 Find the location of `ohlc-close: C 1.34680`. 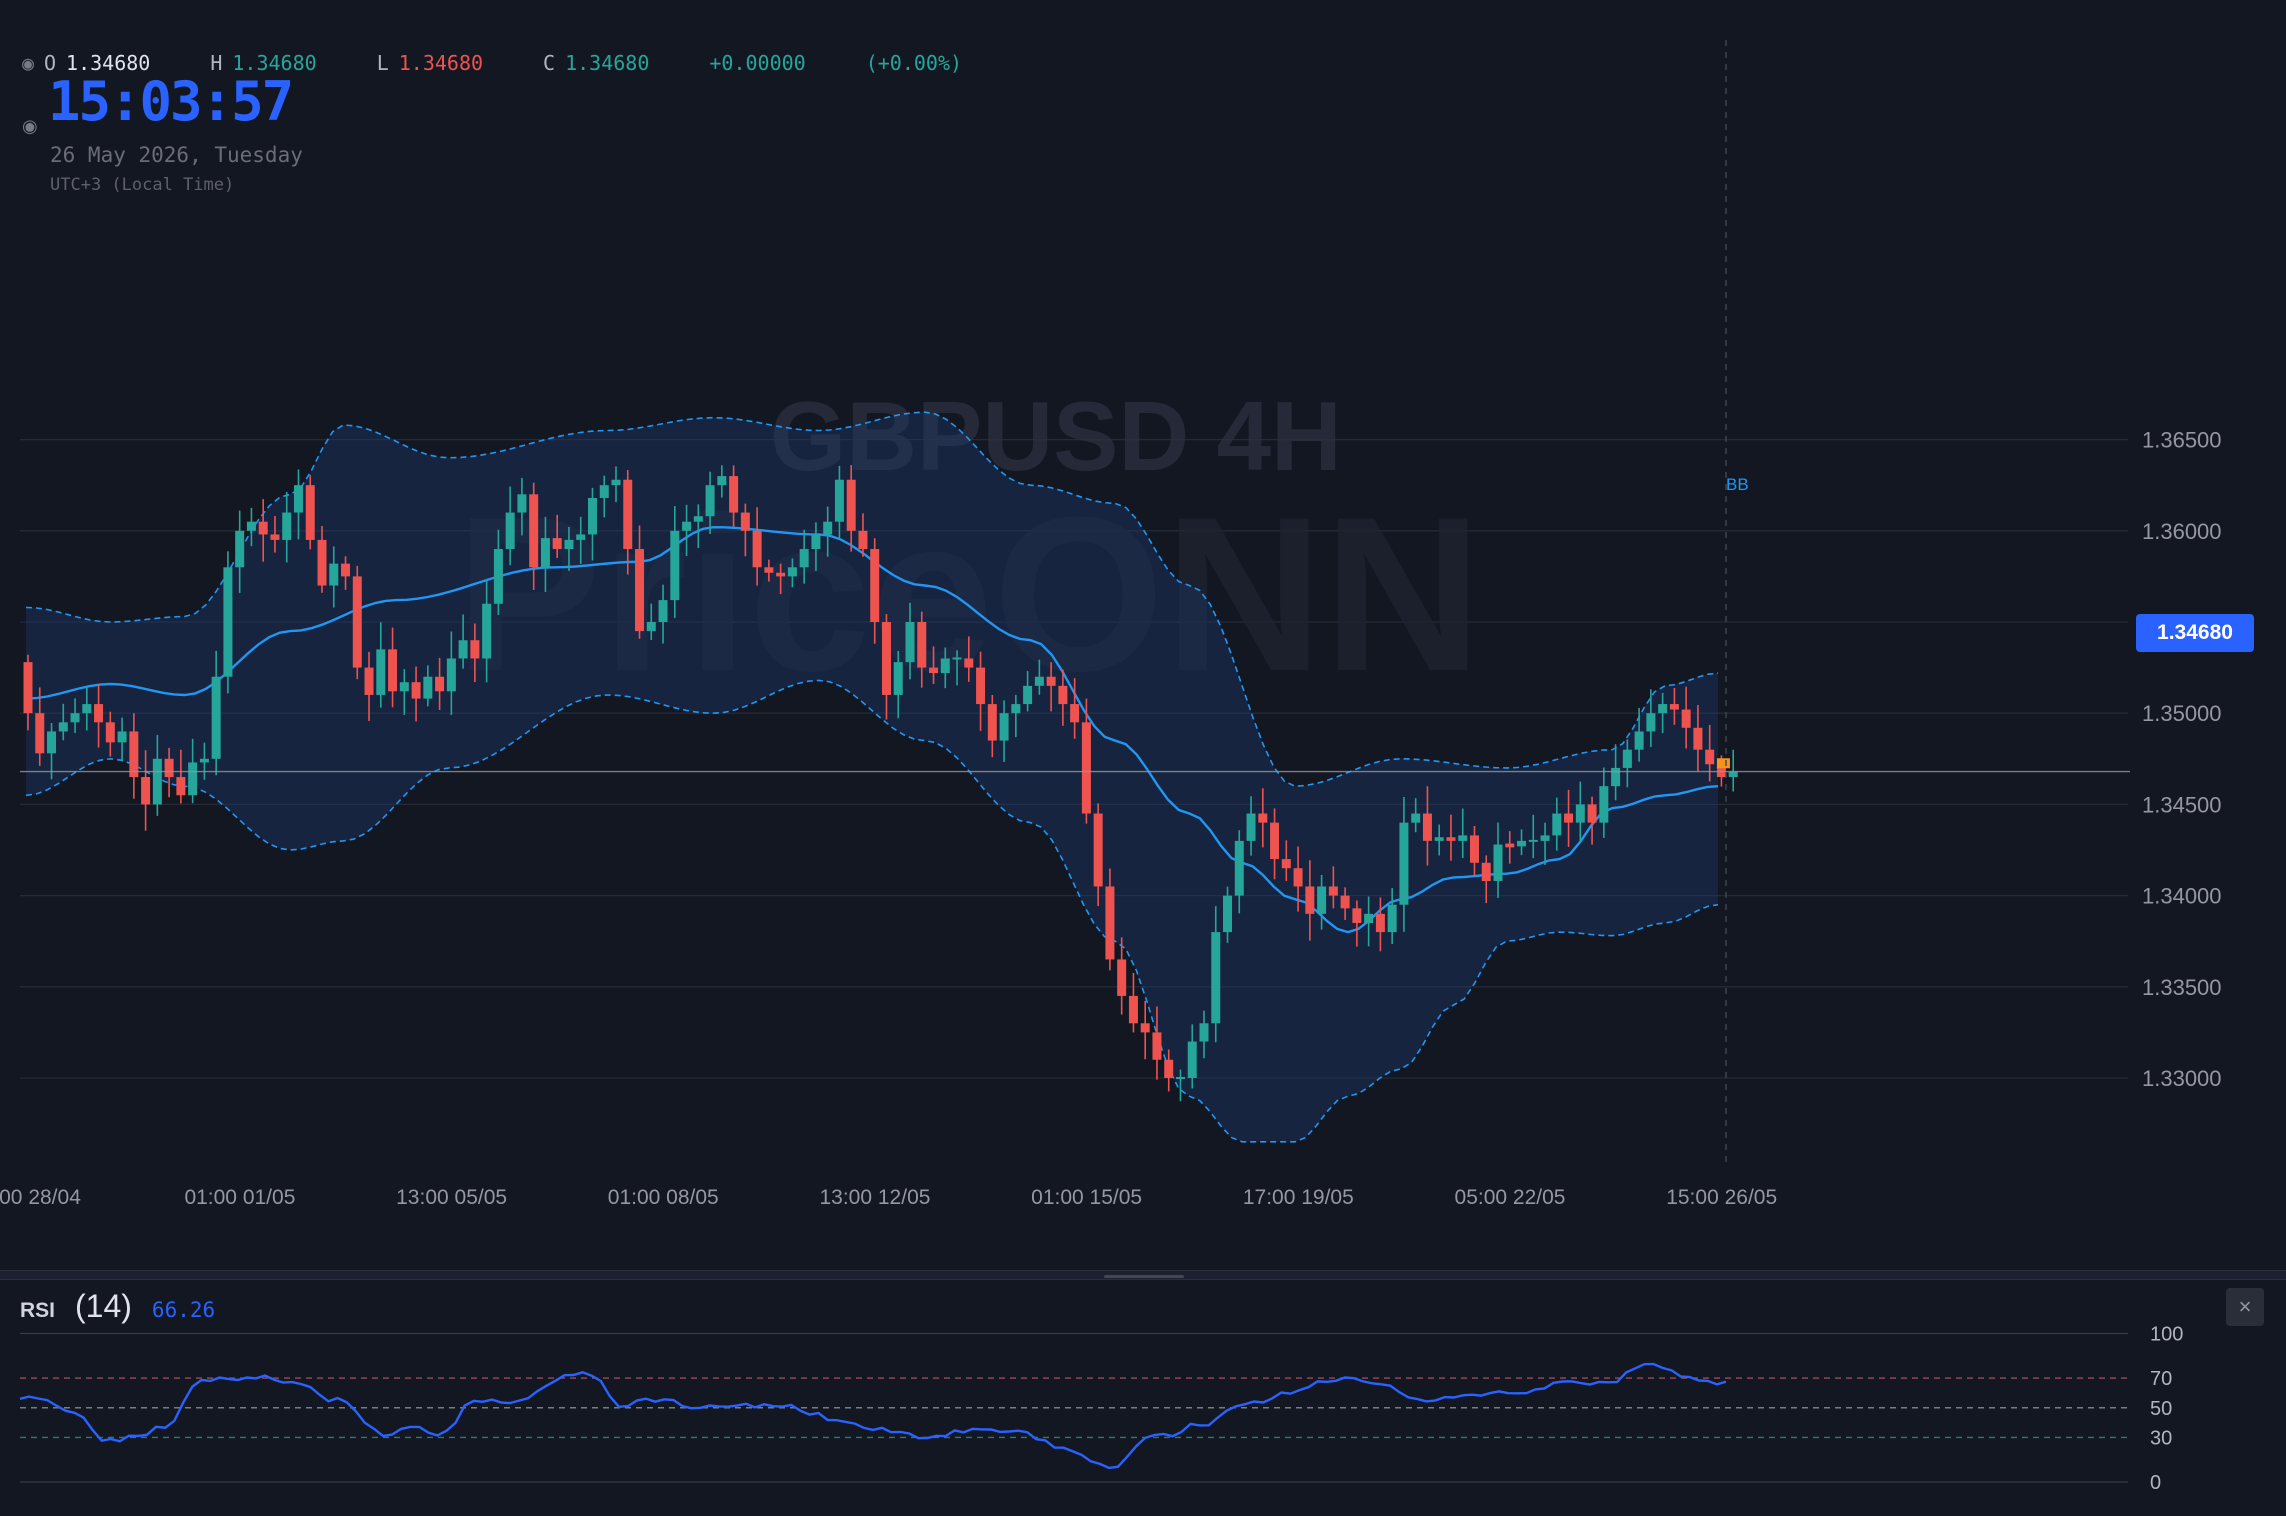

ohlc-close: C 1.34680 is located at coordinates (596, 63).